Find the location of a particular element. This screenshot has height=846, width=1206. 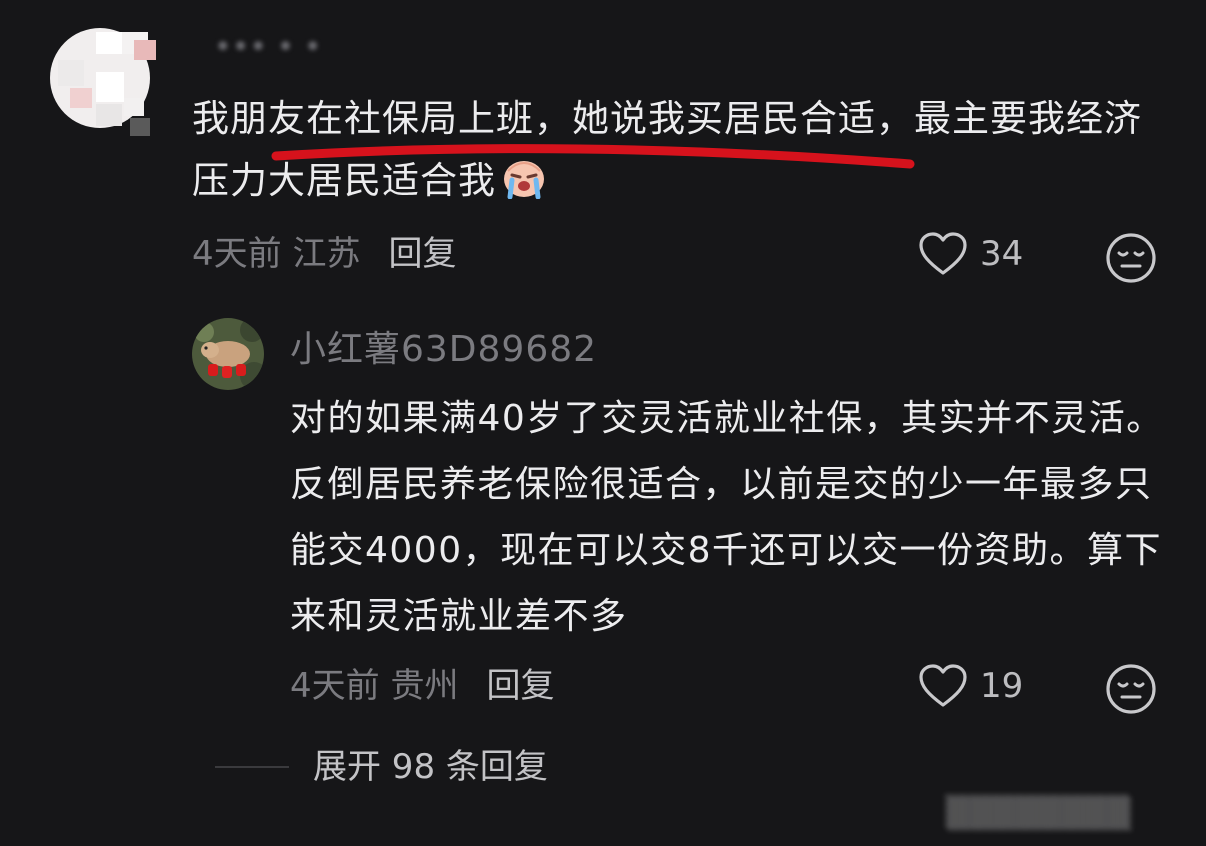

expand-divider is located at coordinates (252, 767).